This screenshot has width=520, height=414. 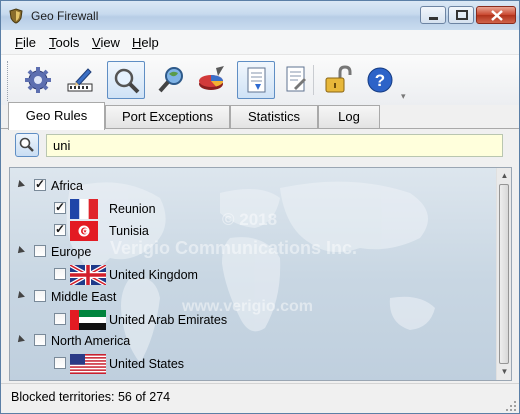 What do you see at coordinates (274, 145) in the screenshot?
I see `search-input` at bounding box center [274, 145].